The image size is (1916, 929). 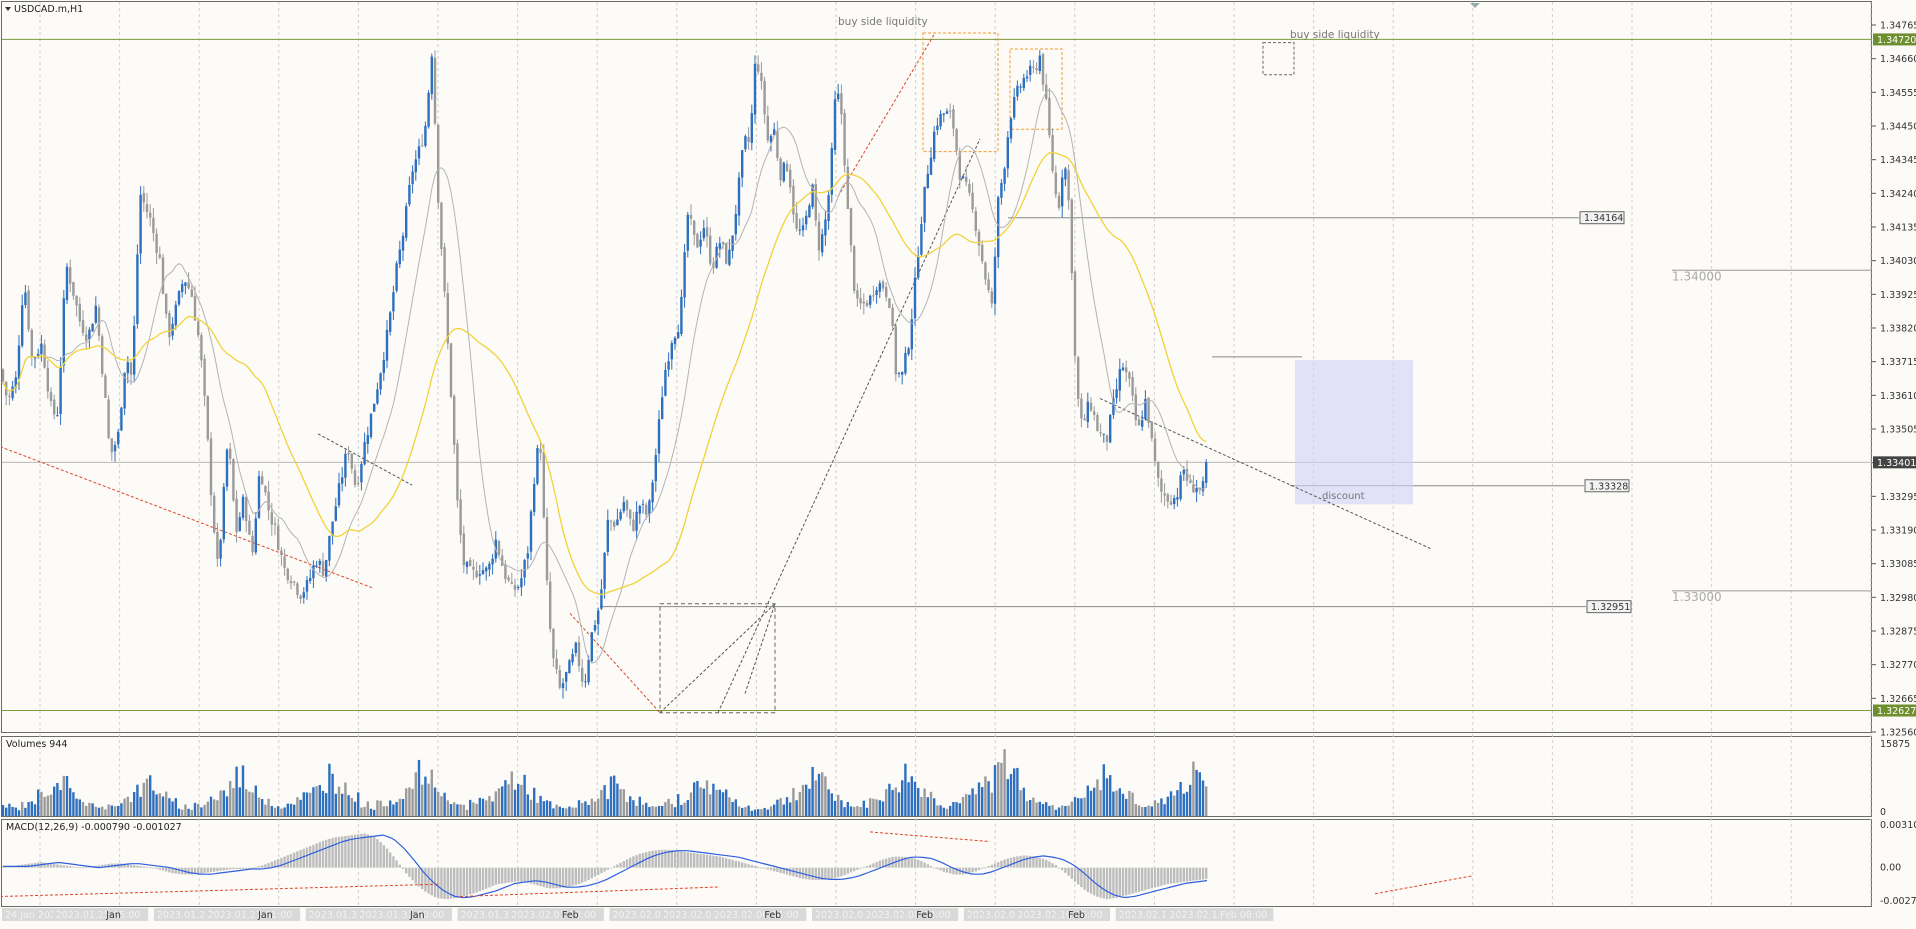 I want to click on price-tick-label: 1.33610, so click(x=1898, y=396).